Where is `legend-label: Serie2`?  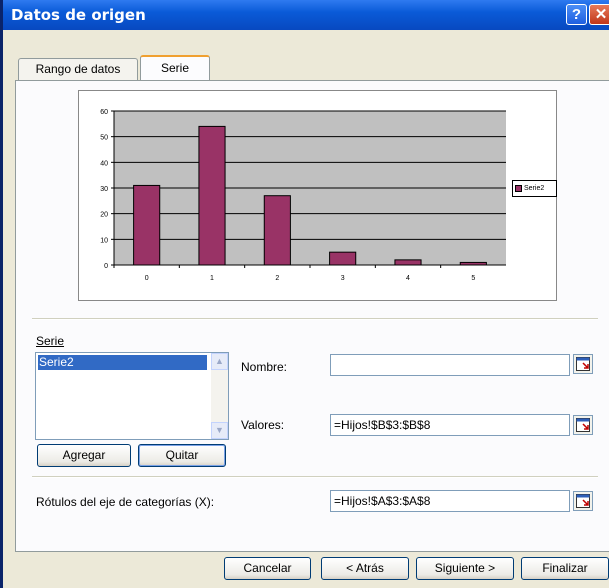 legend-label: Serie2 is located at coordinates (534, 188).